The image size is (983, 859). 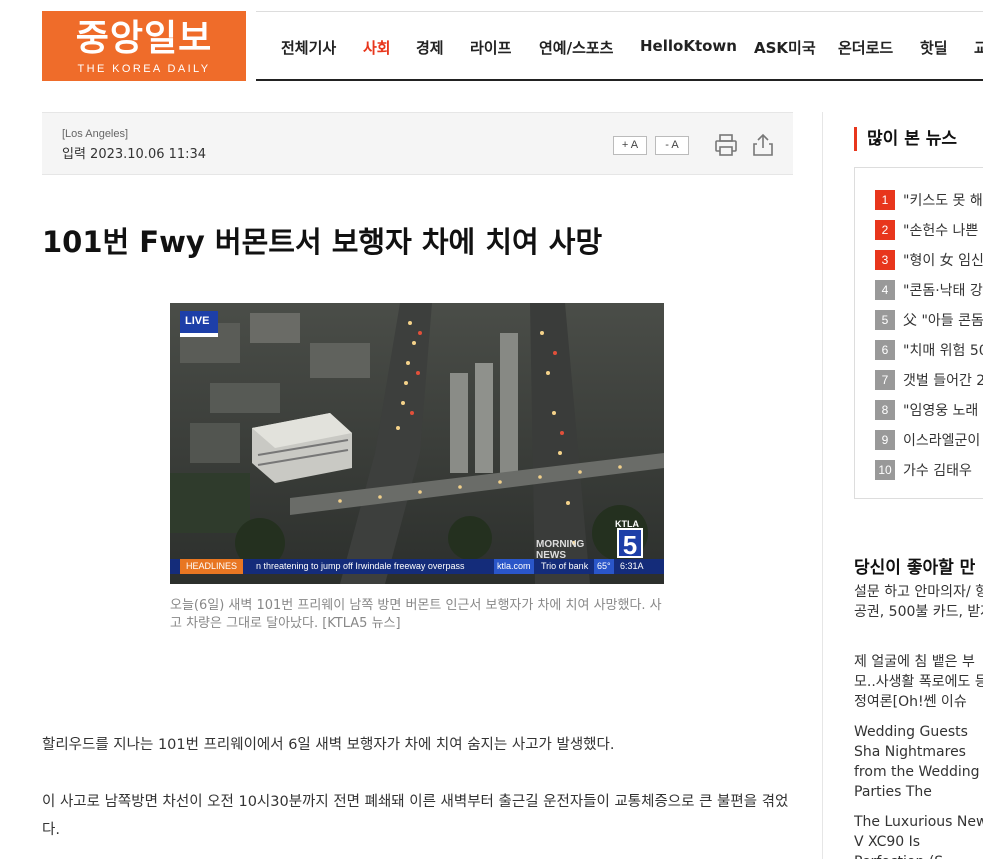 I want to click on rank-badge: 10, so click(x=885, y=469).